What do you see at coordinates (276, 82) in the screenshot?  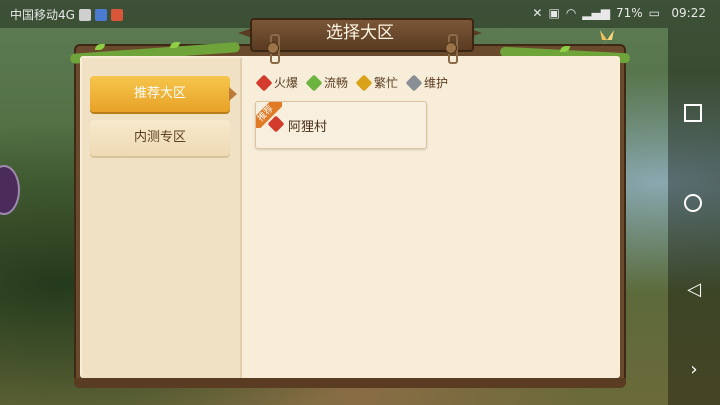 I see `legend-item-hot: 火爆` at bounding box center [276, 82].